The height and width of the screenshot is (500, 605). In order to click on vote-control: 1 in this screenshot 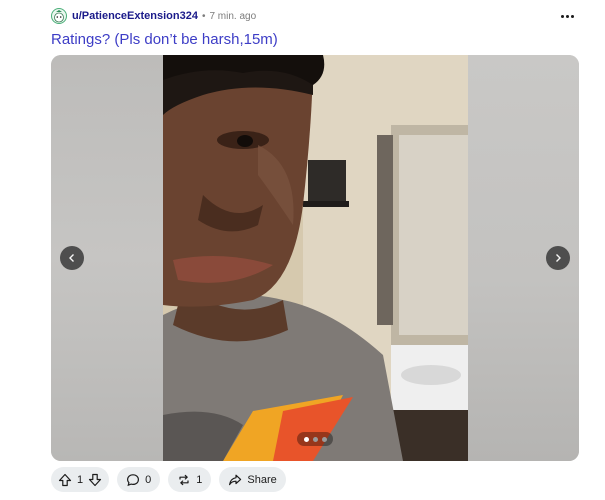, I will do `click(80, 479)`.